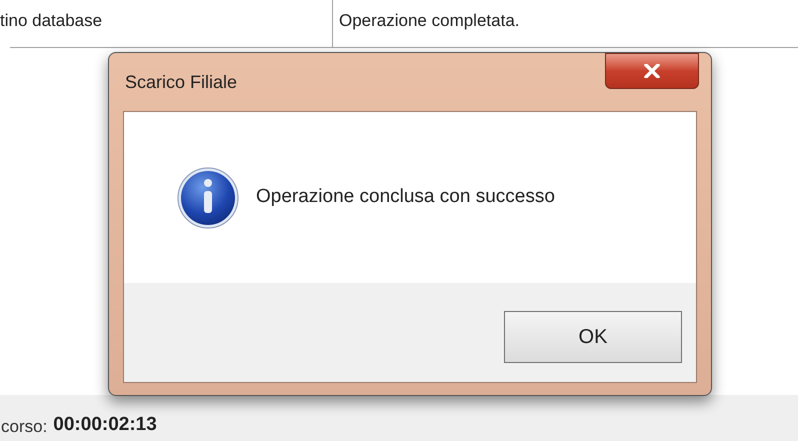 Image resolution: width=798 pixels, height=441 pixels. What do you see at coordinates (429, 21) in the screenshot?
I see `table-cell-text: Operazione completata.` at bounding box center [429, 21].